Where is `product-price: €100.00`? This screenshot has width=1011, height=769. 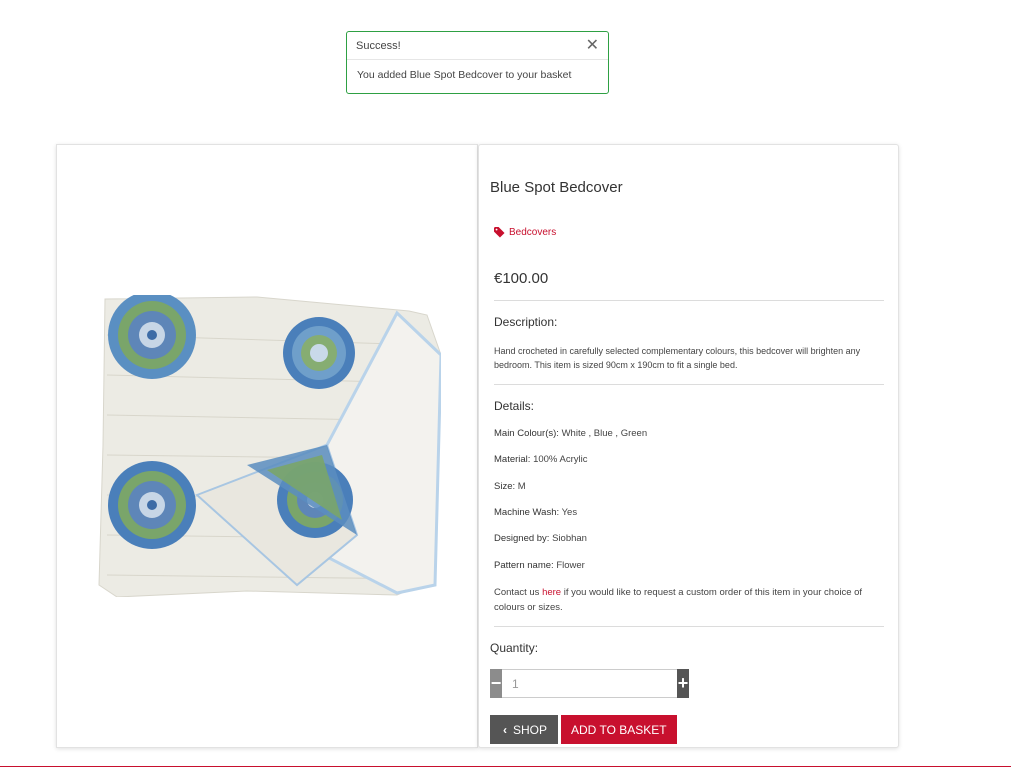
product-price: €100.00 is located at coordinates (521, 278).